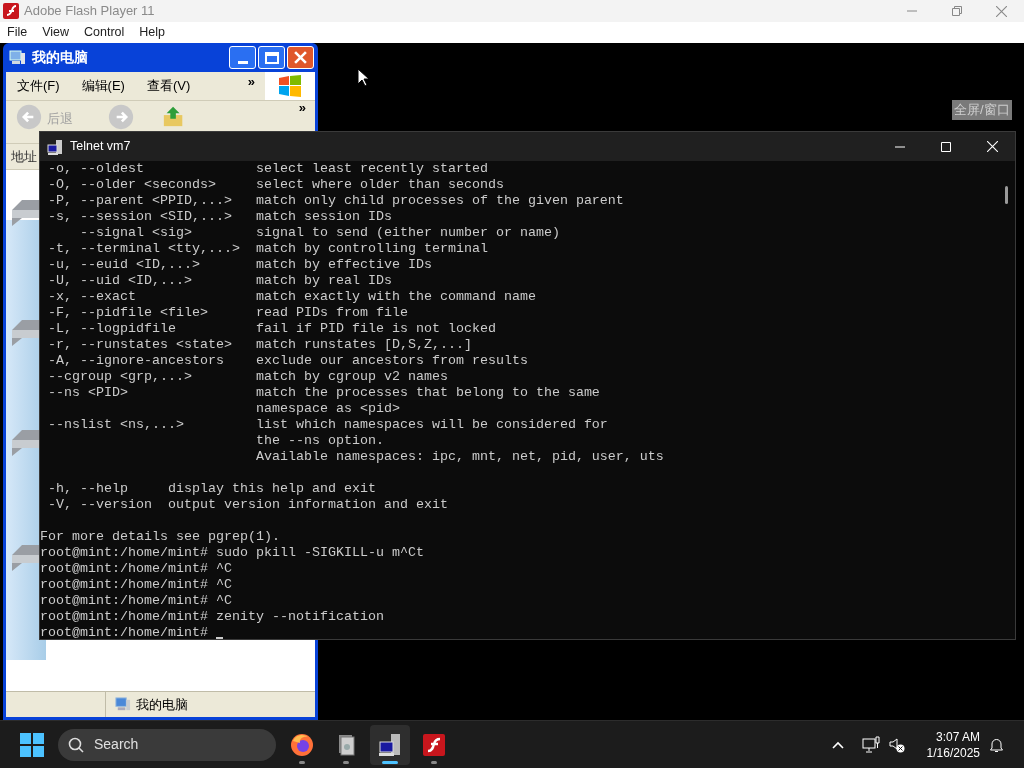  I want to click on terminal-line: -L, --logpidfile fail if PID file is not locked, so click(271, 329).